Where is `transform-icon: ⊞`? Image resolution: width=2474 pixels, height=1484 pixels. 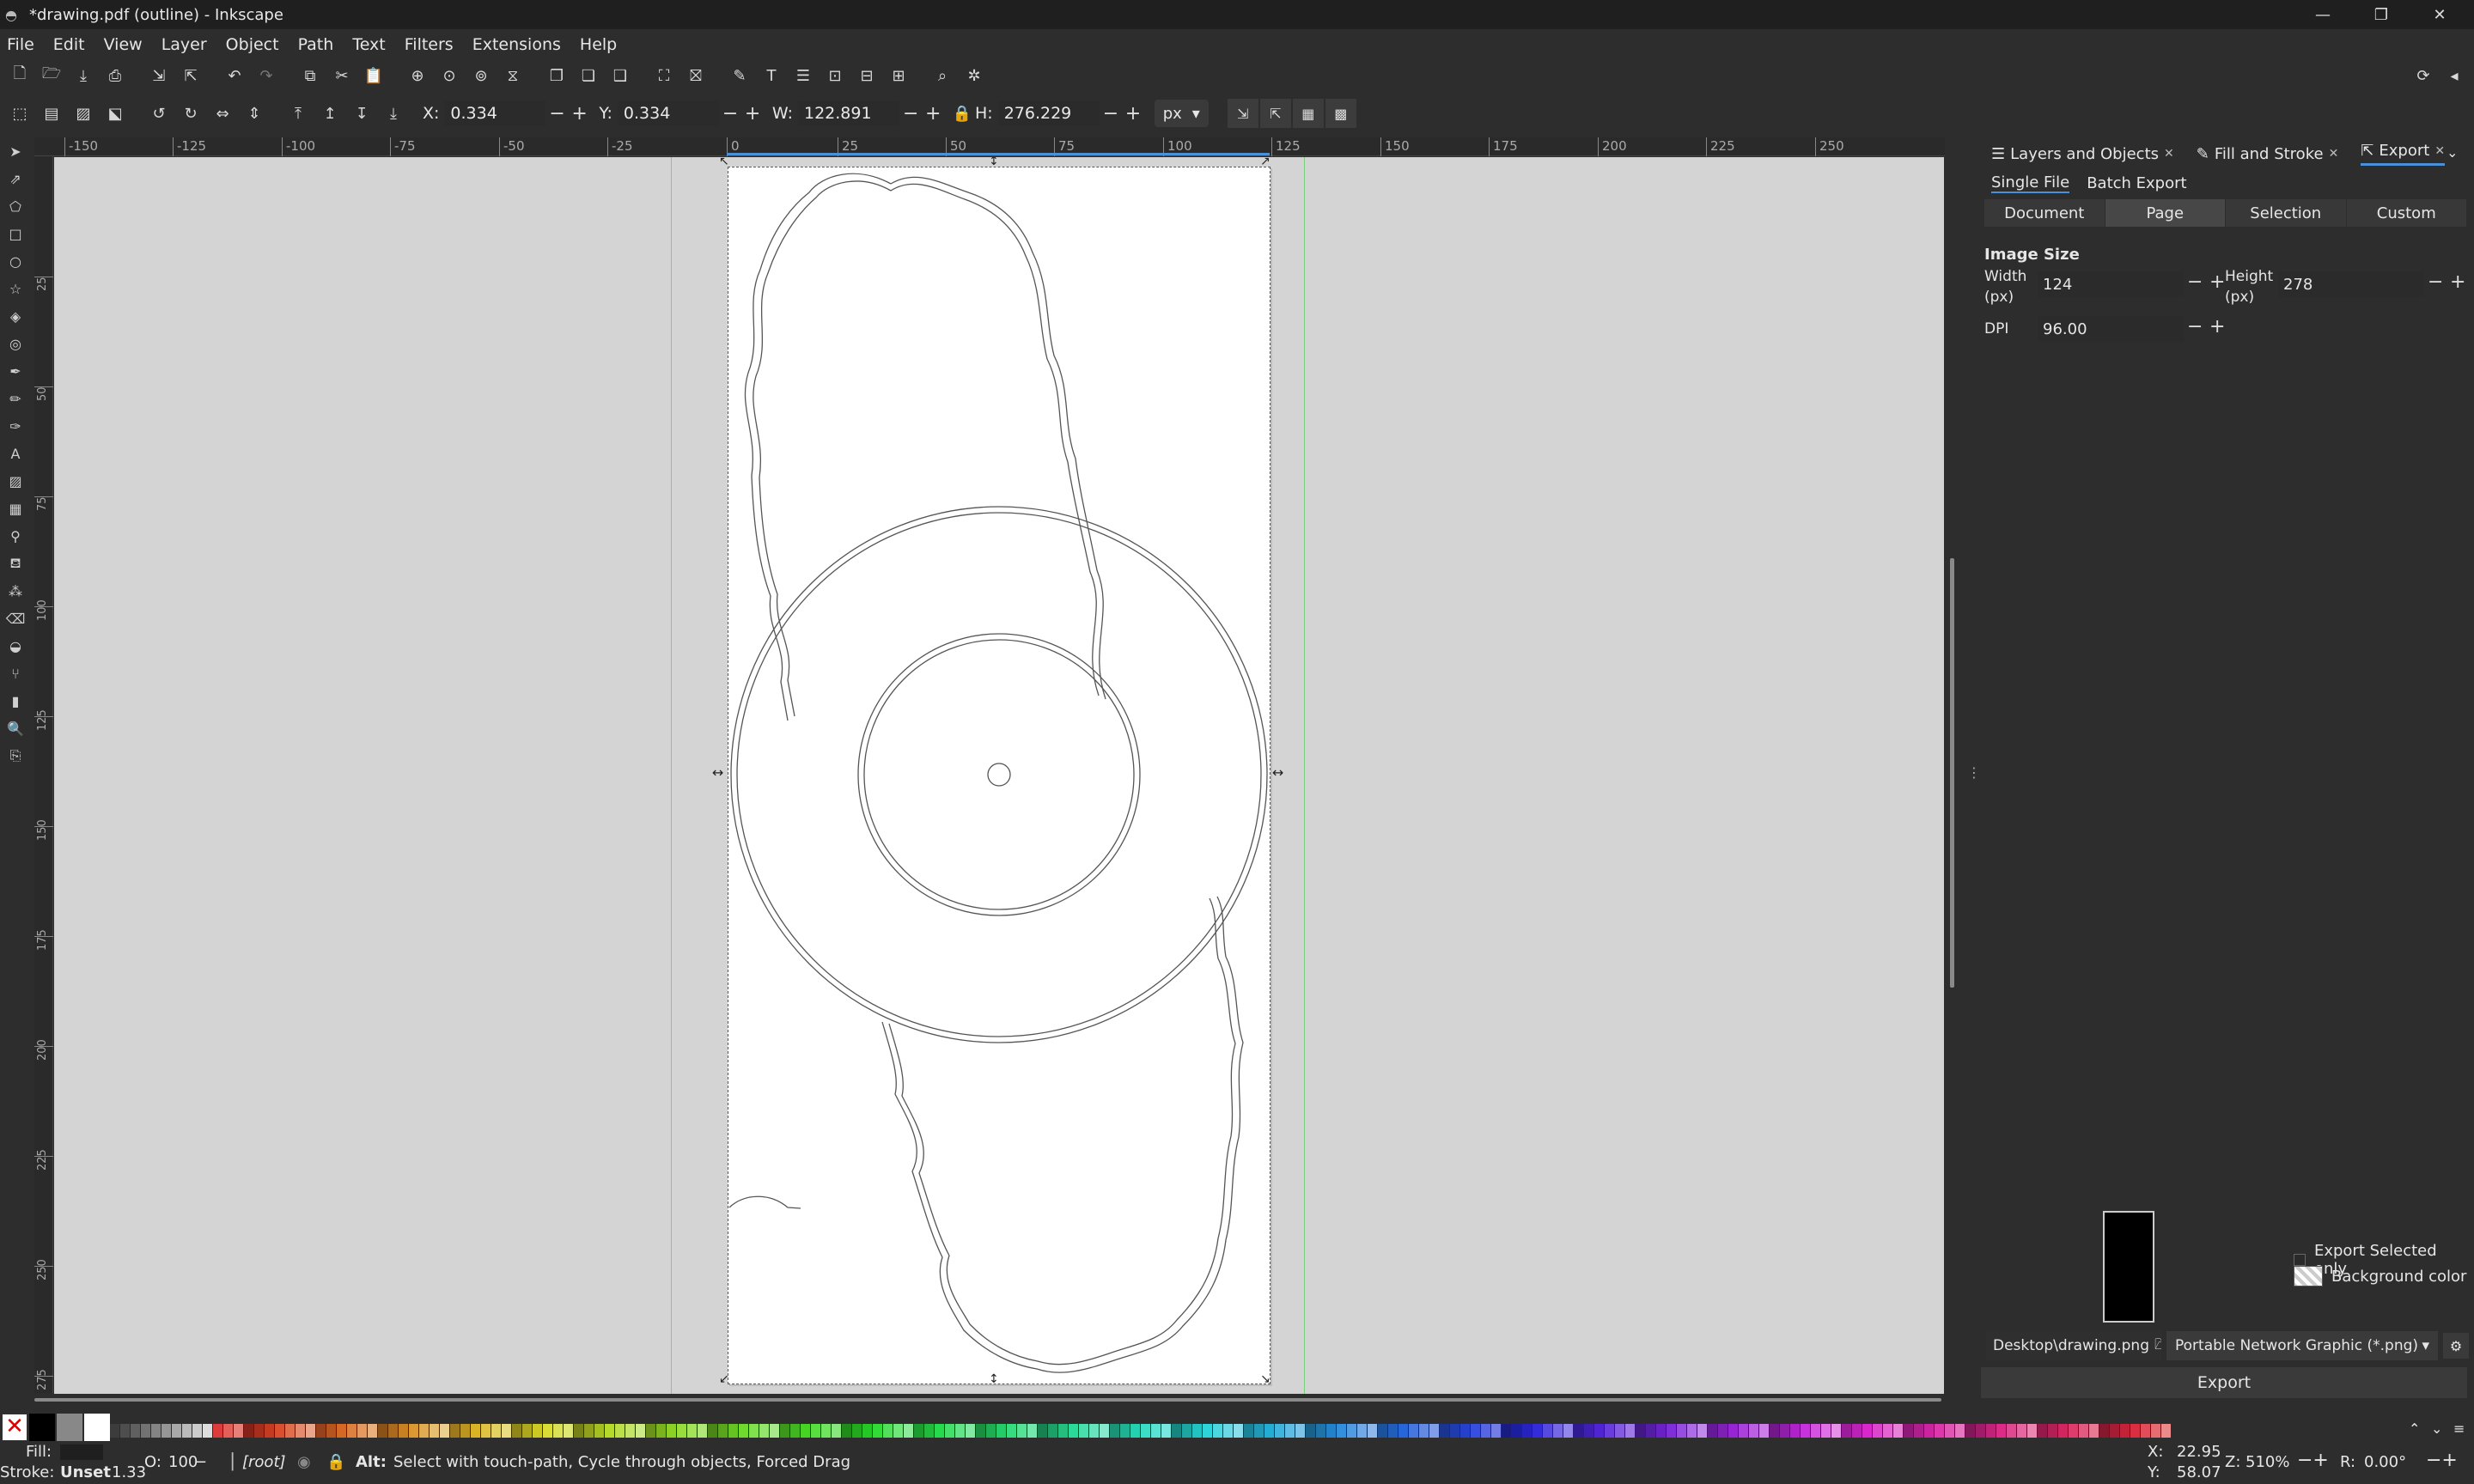 transform-icon: ⊞ is located at coordinates (898, 75).